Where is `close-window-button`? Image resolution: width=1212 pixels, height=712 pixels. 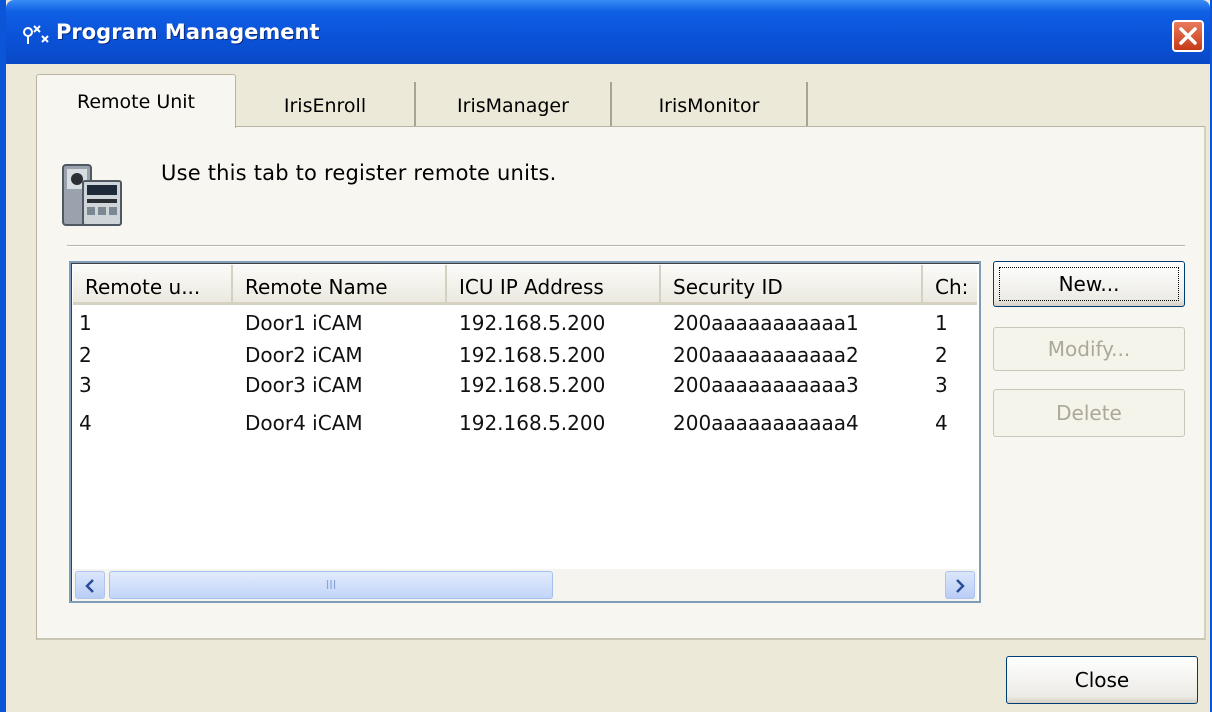
close-window-button is located at coordinates (1188, 36).